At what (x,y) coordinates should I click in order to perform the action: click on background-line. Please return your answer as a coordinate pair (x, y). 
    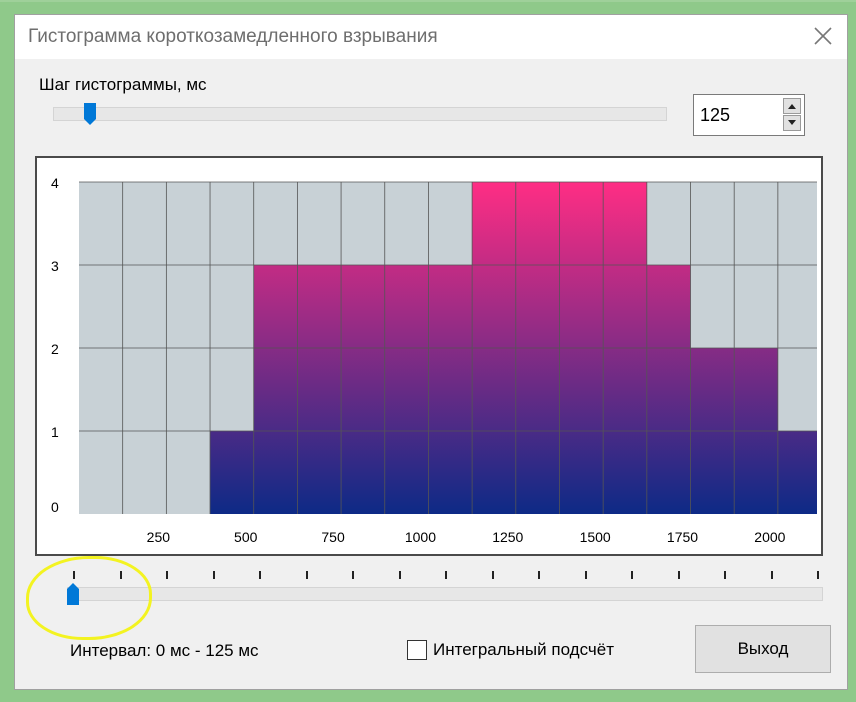
    Looking at the image, I should click on (428, 1).